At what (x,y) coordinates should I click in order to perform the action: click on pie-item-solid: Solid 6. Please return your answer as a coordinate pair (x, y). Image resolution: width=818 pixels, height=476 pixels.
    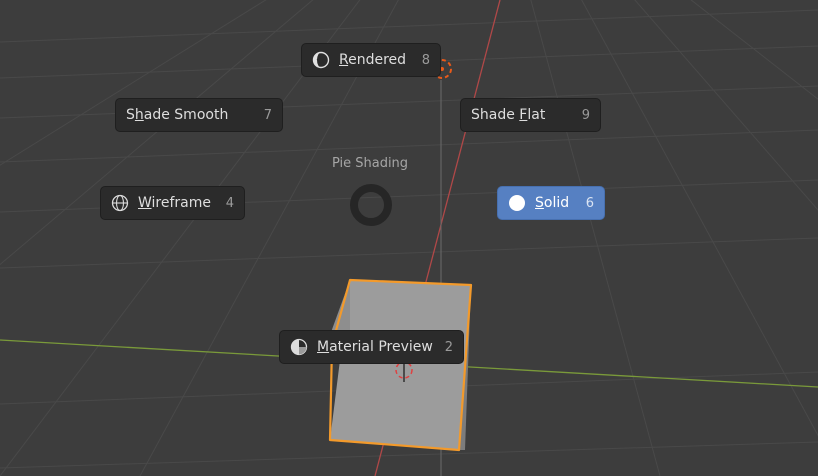
    Looking at the image, I should click on (551, 203).